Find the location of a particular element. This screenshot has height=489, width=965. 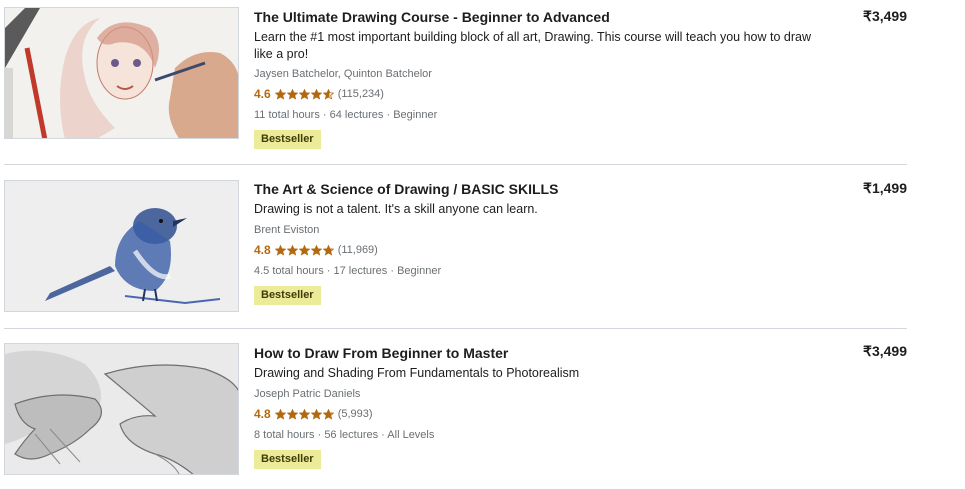

course-price: ₹1,499 is located at coordinates (885, 188).